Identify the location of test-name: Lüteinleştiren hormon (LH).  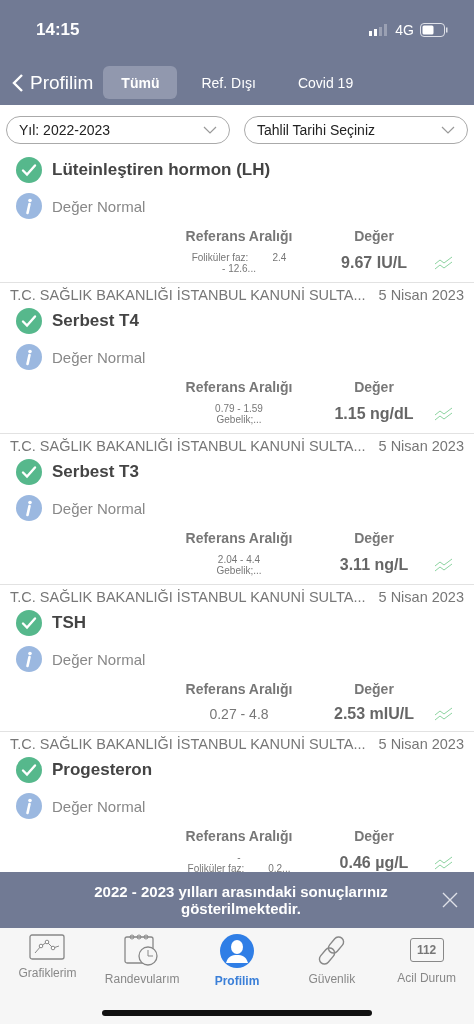
(161, 170).